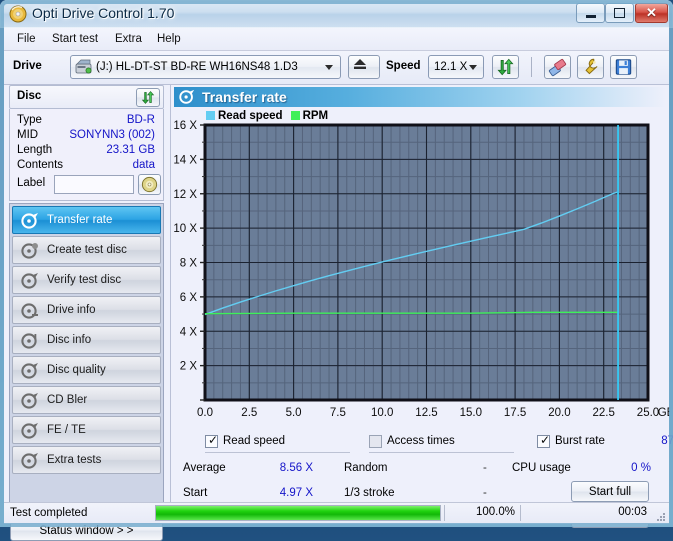 This screenshot has height=541, width=673. I want to click on sidebar-item-transfer-rate: Transfer rate, so click(86, 220).